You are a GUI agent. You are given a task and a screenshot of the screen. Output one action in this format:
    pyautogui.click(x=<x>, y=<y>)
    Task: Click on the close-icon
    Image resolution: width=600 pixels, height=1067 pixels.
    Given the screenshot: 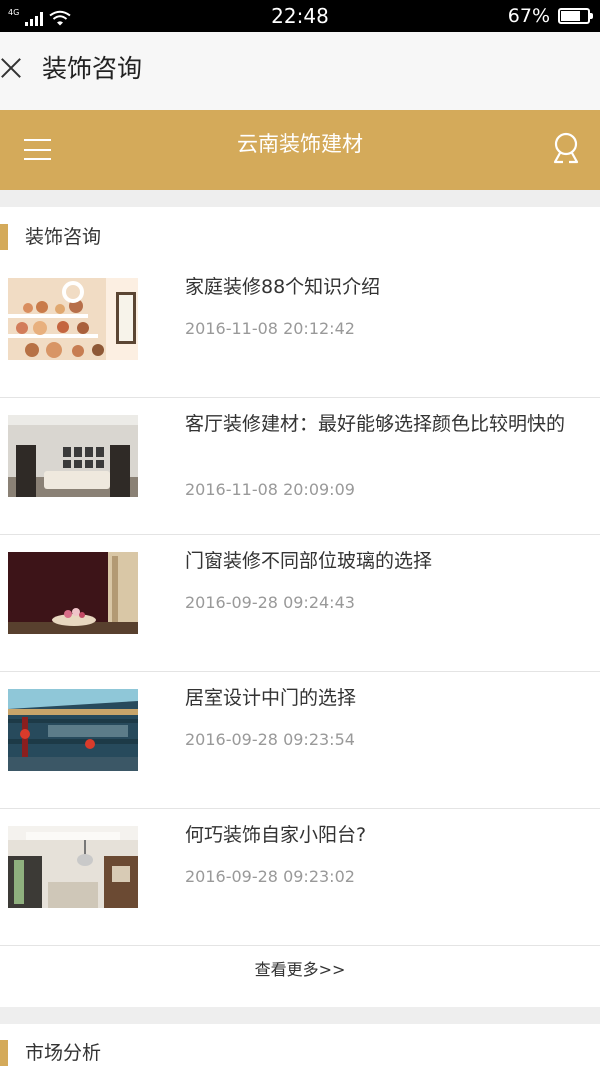 What is the action you would take?
    pyautogui.click(x=11, y=68)
    